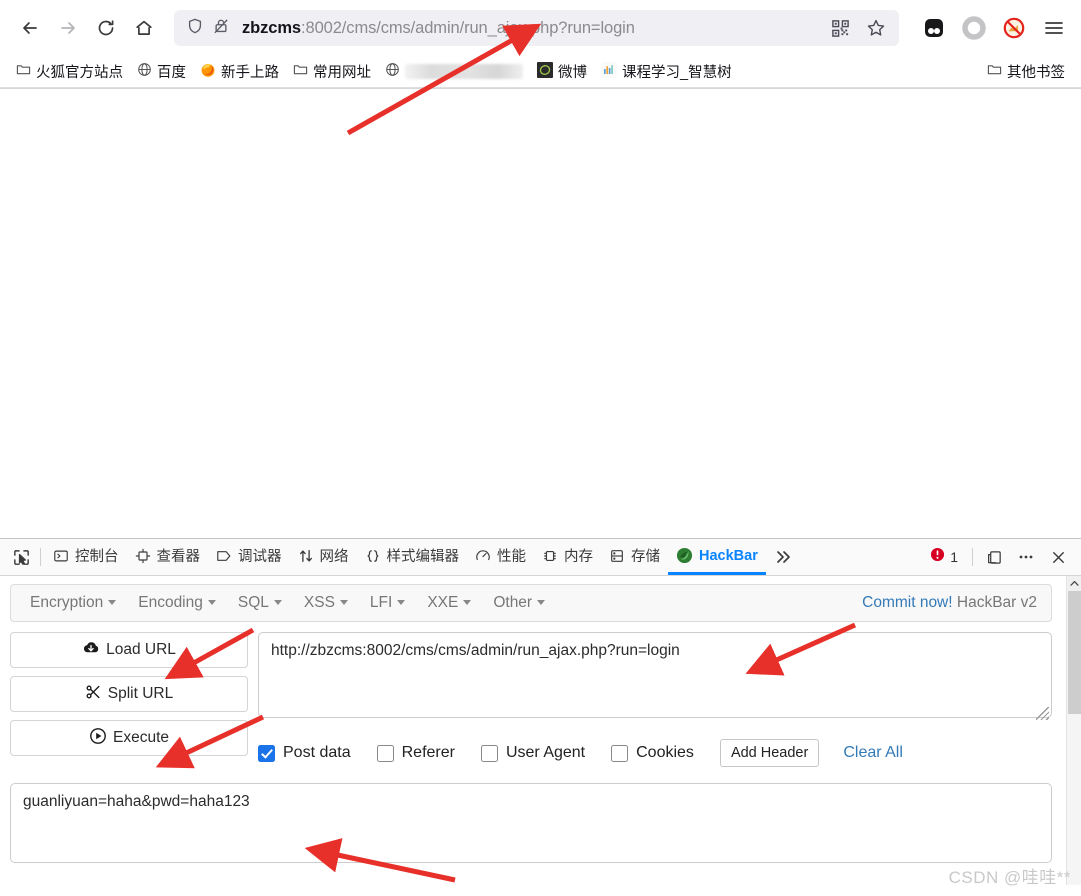  Describe the element at coordinates (996, 602) in the screenshot. I see `hackbar-version-label: HackBar v2` at that location.